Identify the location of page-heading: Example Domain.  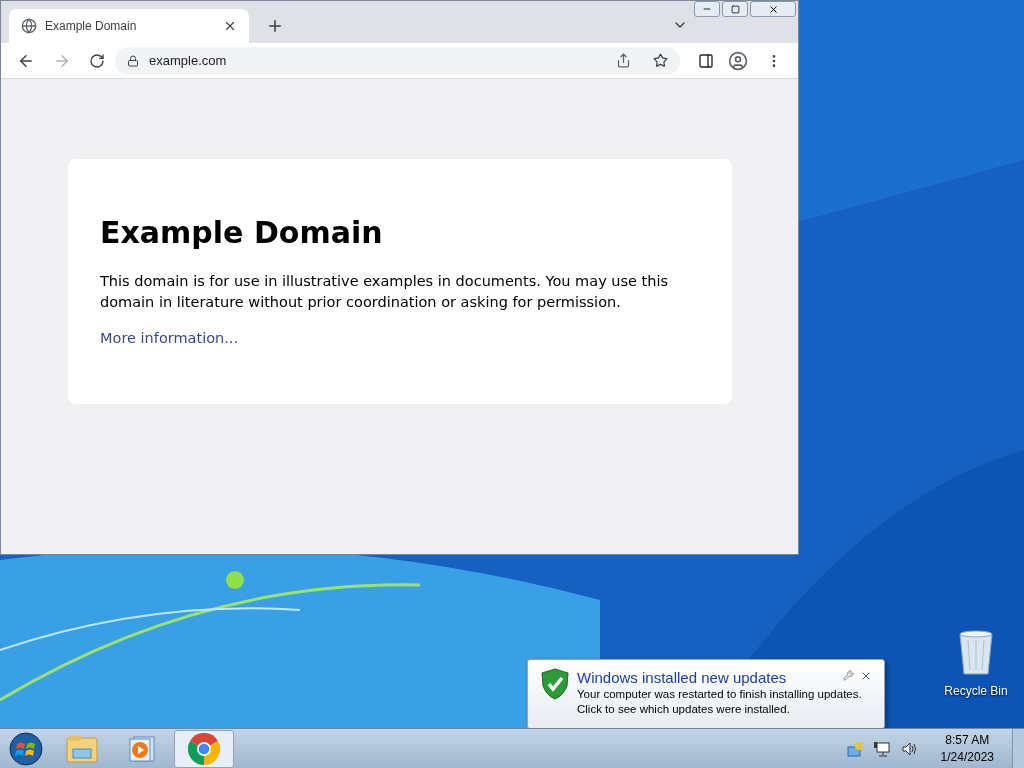
(242, 233).